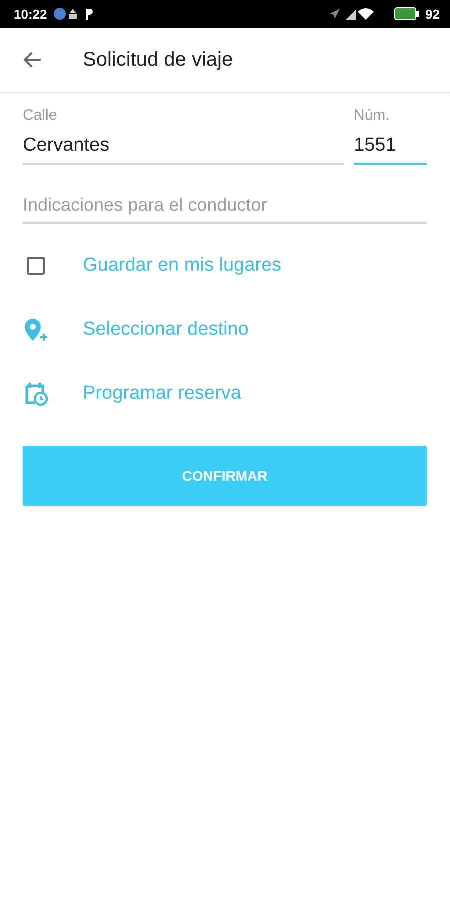 This screenshot has height=900, width=450. Describe the element at coordinates (31, 14) in the screenshot. I see `status-time: 10:22` at that location.